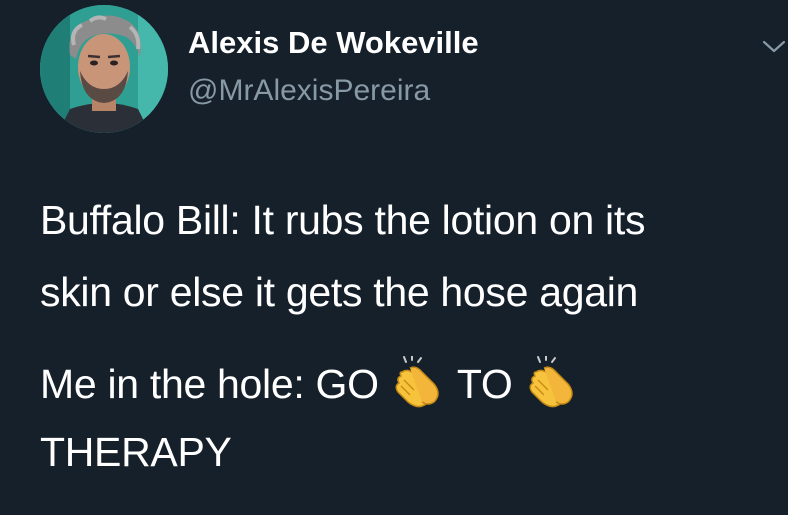 This screenshot has width=788, height=515. I want to click on tweet-text-segment: TO, so click(484, 384).